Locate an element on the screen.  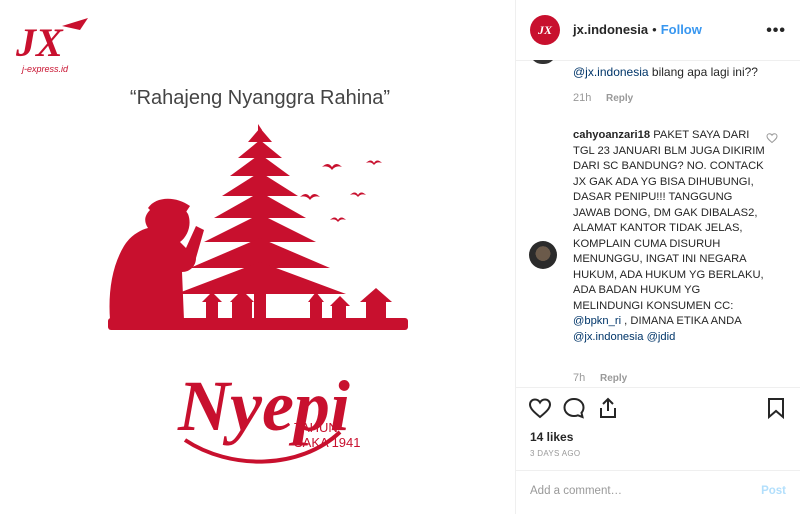
comment-timestamp: 7h is located at coordinates (579, 378).